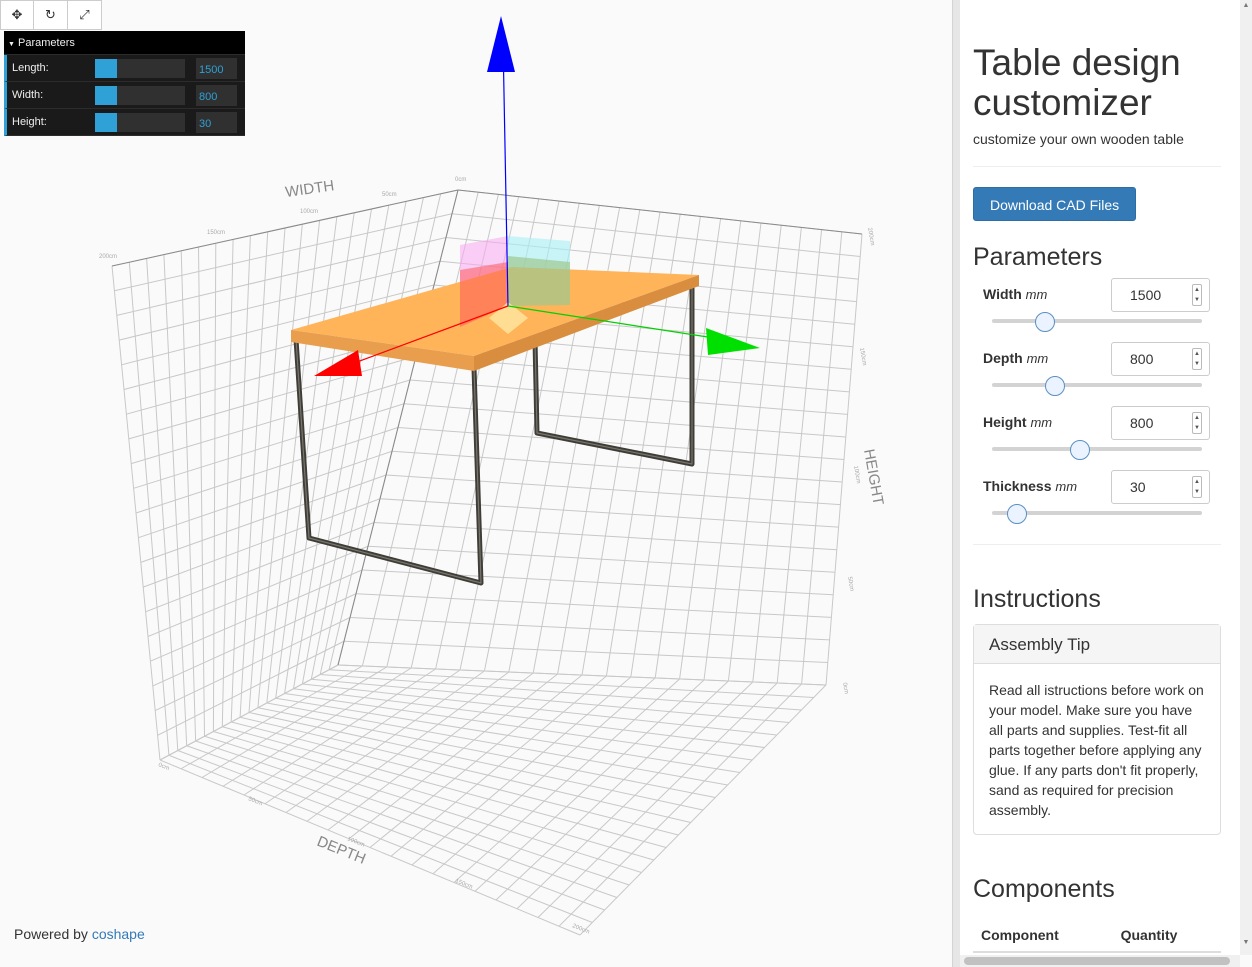 This screenshot has height=967, width=1252. Describe the element at coordinates (1017, 514) in the screenshot. I see `thickness-slider-thumb` at that location.